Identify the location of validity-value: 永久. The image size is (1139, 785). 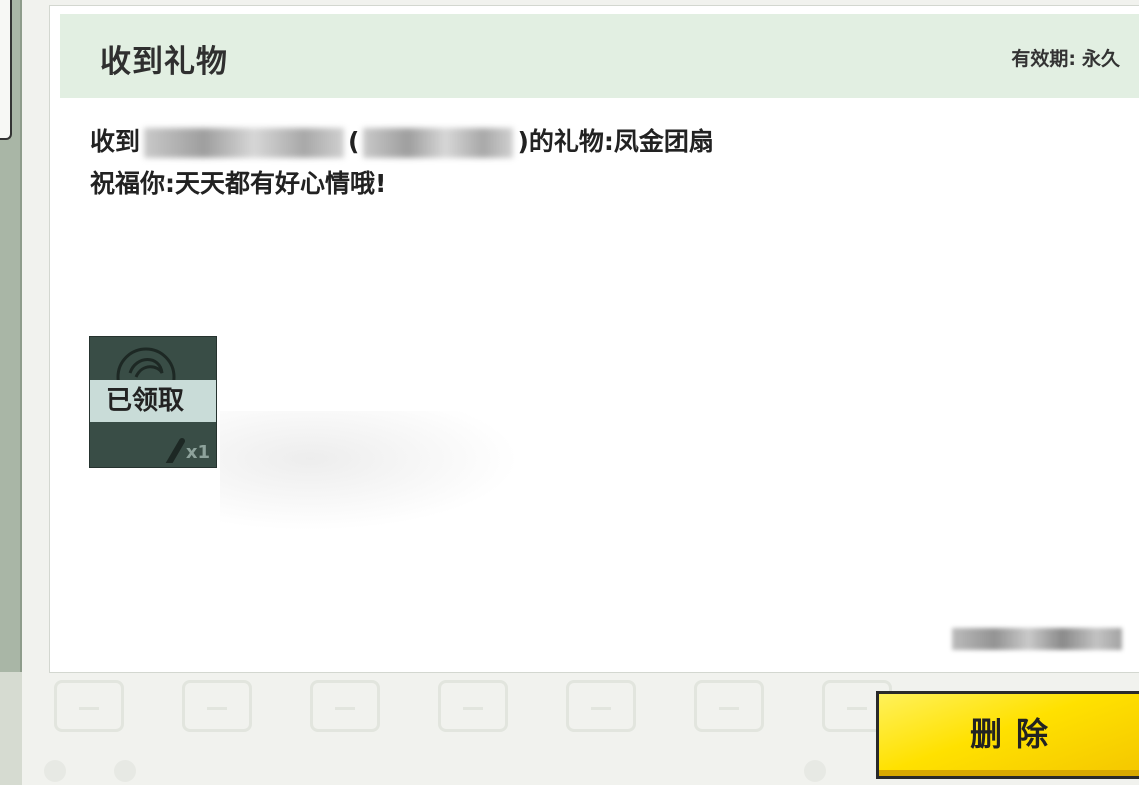
(1100, 59).